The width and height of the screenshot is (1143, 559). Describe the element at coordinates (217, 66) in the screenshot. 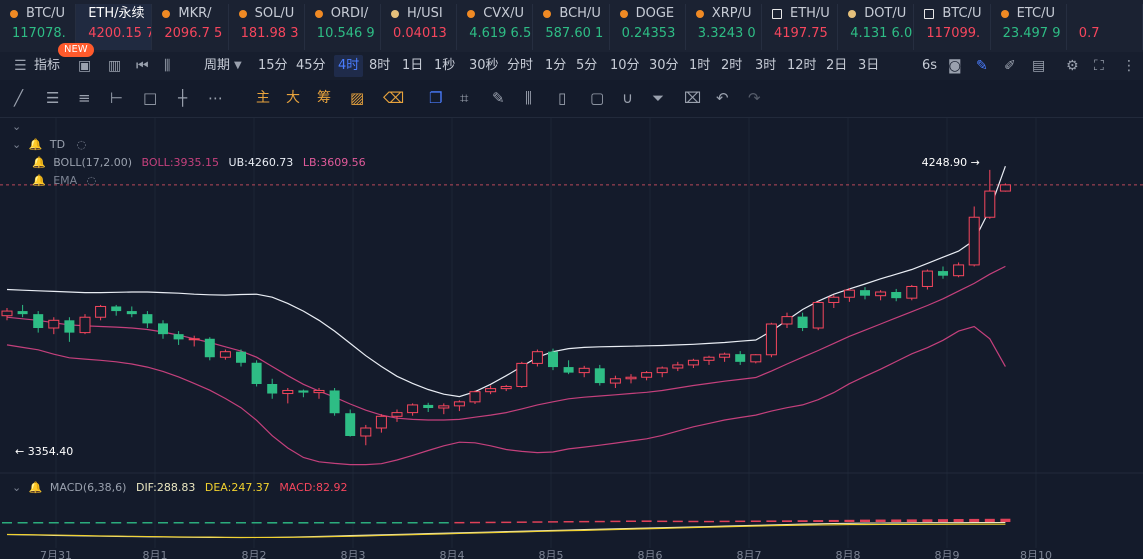

I see `period-button: 周期` at that location.